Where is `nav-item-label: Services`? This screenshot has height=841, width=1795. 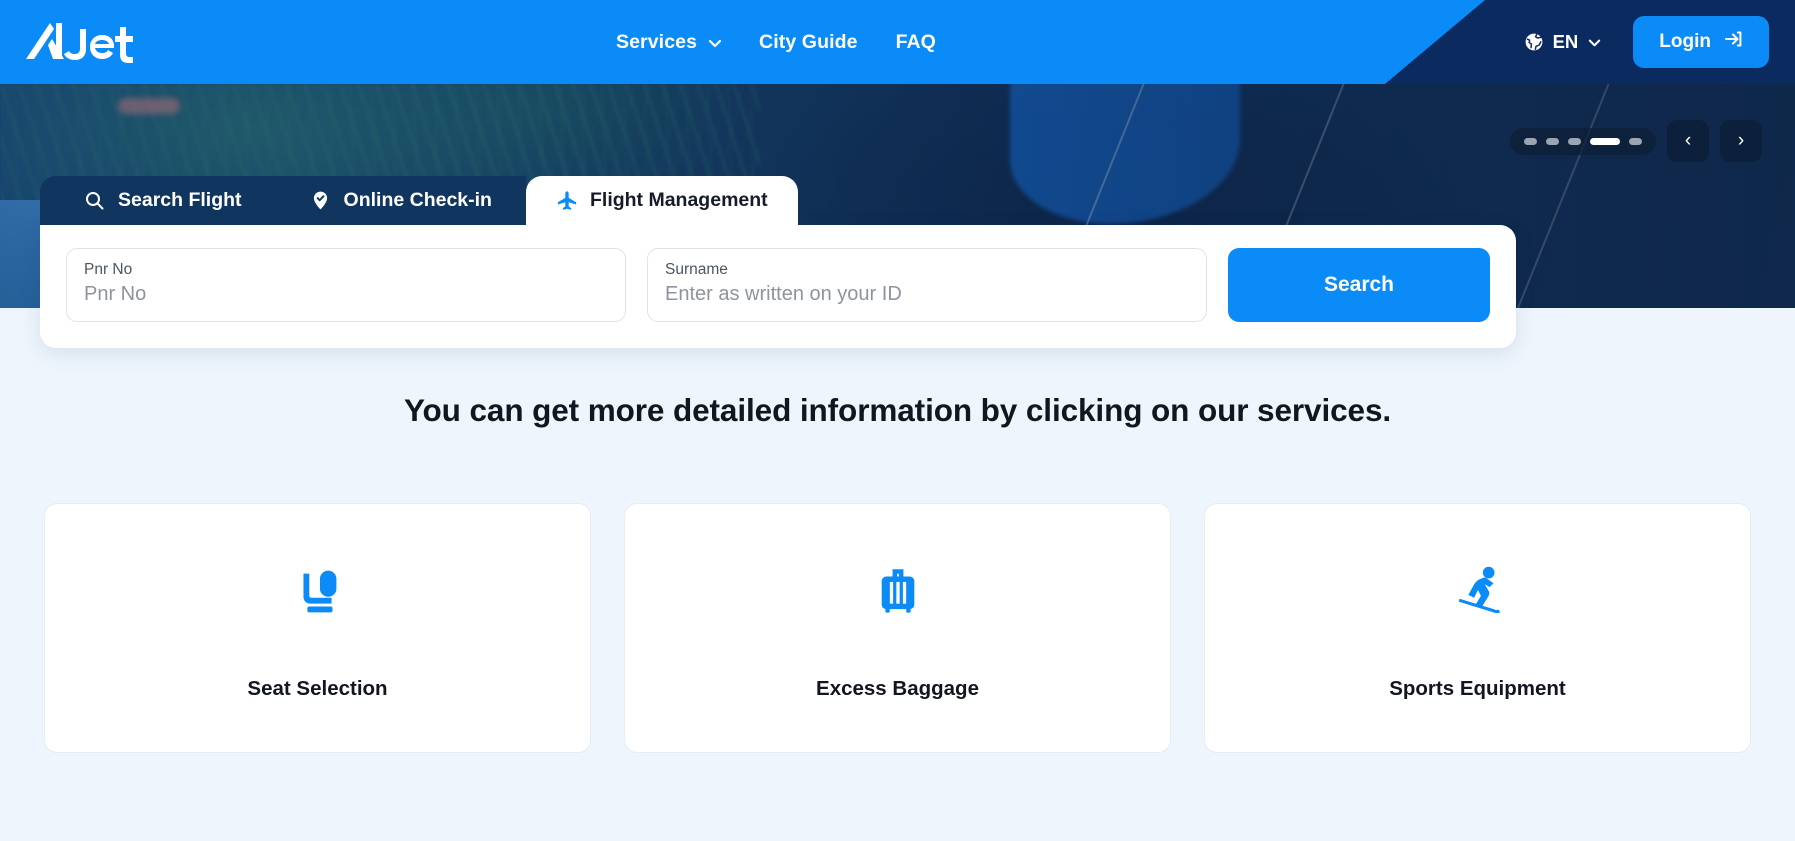
nav-item-label: Services is located at coordinates (657, 41).